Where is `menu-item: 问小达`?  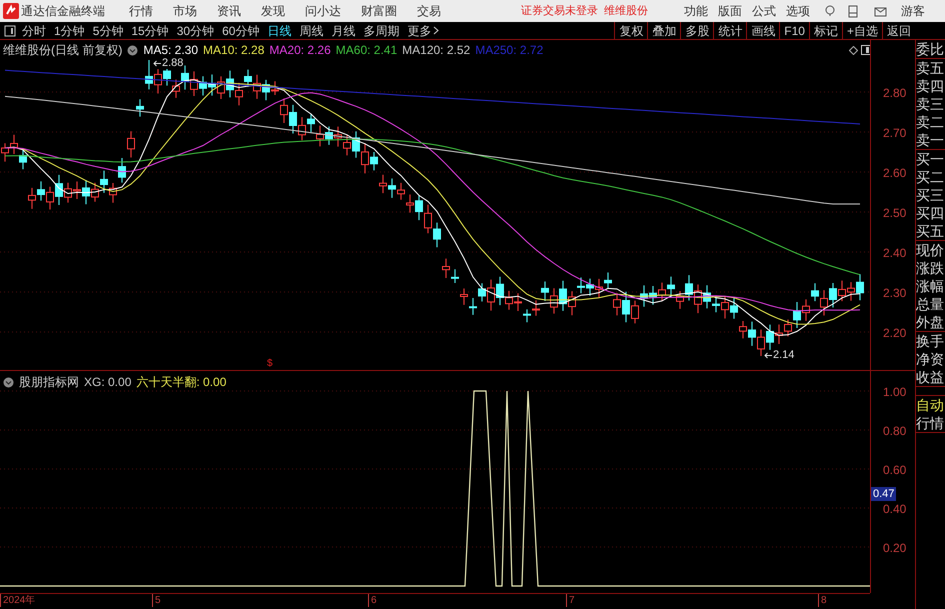
menu-item: 问小达 is located at coordinates (323, 11).